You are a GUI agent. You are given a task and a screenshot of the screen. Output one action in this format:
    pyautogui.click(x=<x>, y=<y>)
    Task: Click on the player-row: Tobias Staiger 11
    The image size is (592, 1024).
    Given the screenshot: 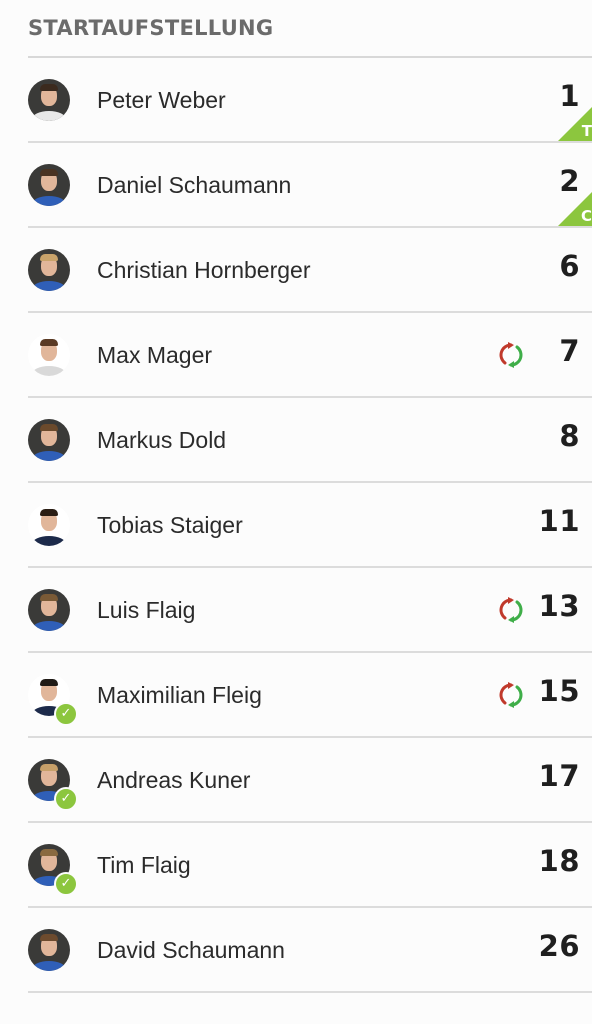 What is the action you would take?
    pyautogui.click(x=310, y=525)
    